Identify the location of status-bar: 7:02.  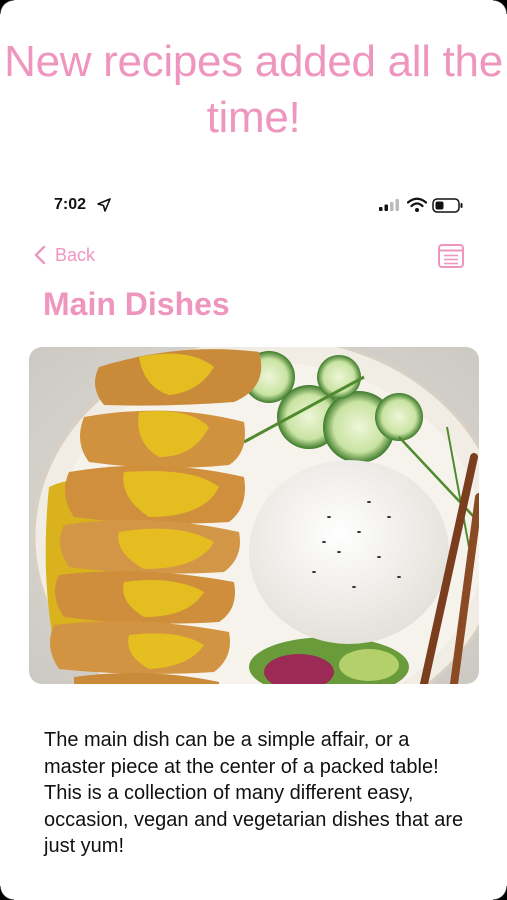
(253, 206).